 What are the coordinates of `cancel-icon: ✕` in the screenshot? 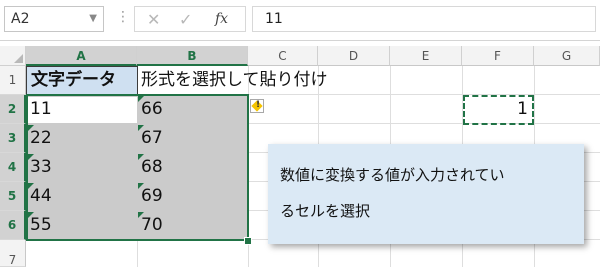 It's located at (153, 19).